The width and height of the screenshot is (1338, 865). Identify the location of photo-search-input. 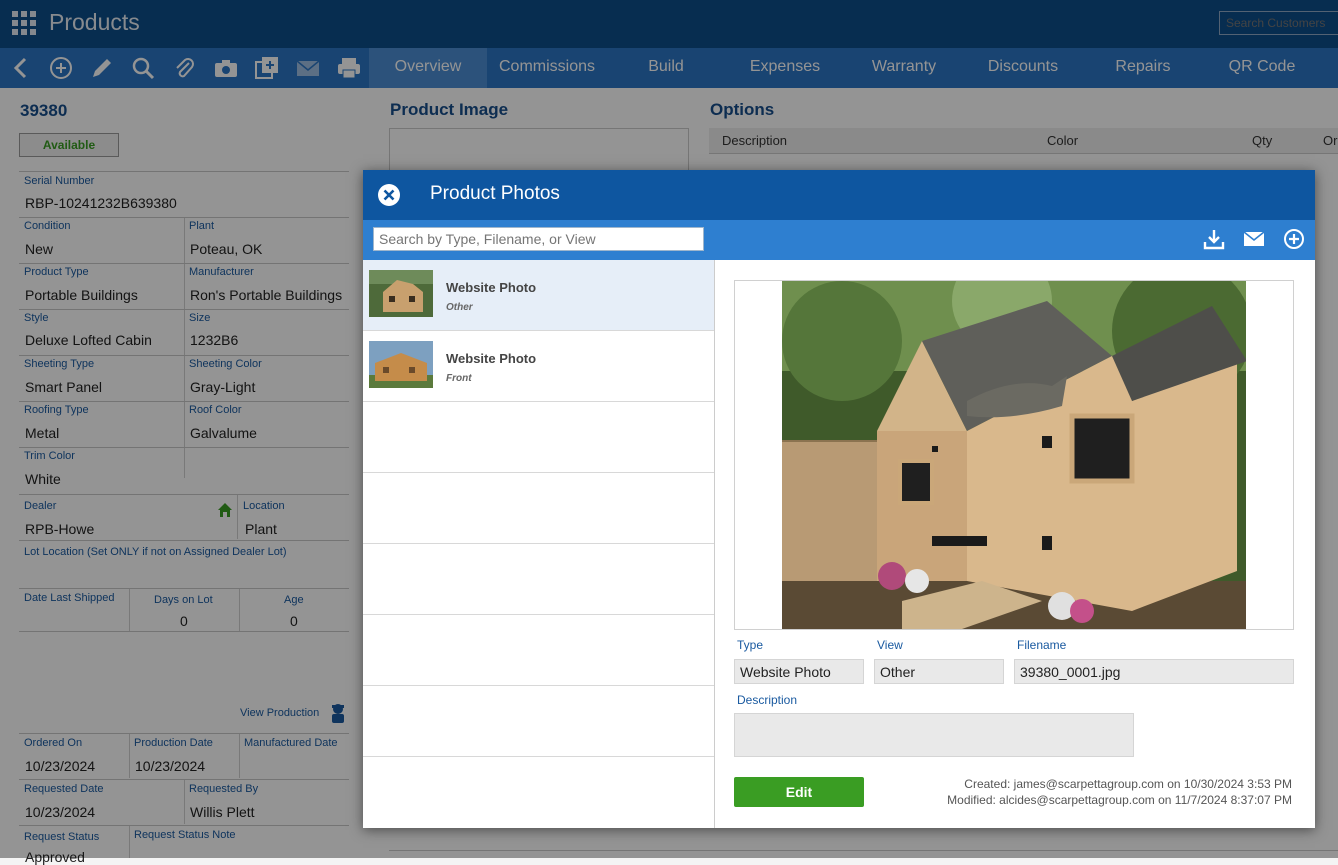
(538, 239).